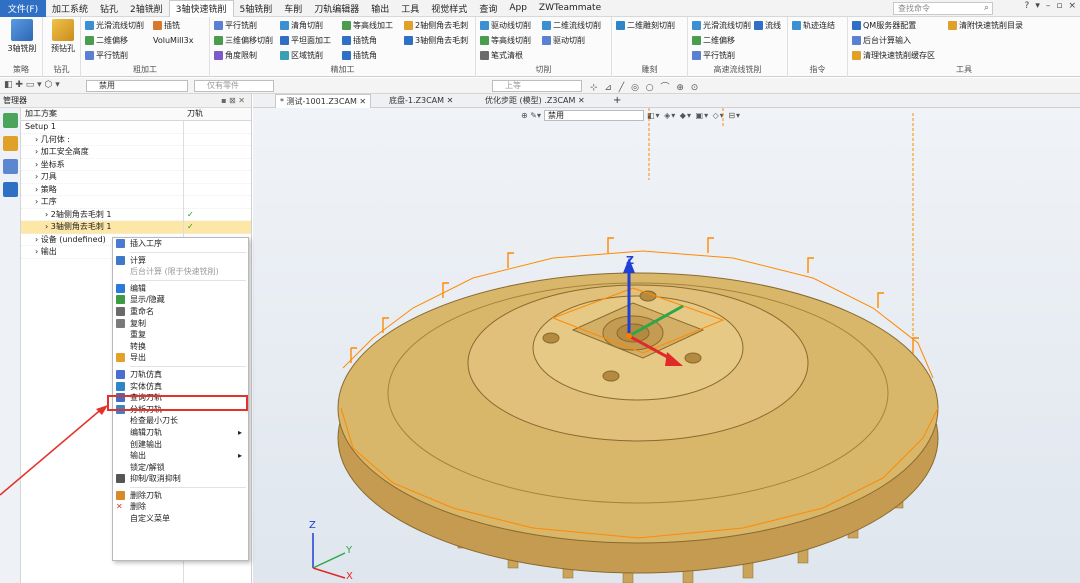  I want to click on flat-face-button: 平坦面加工, so click(305, 40).